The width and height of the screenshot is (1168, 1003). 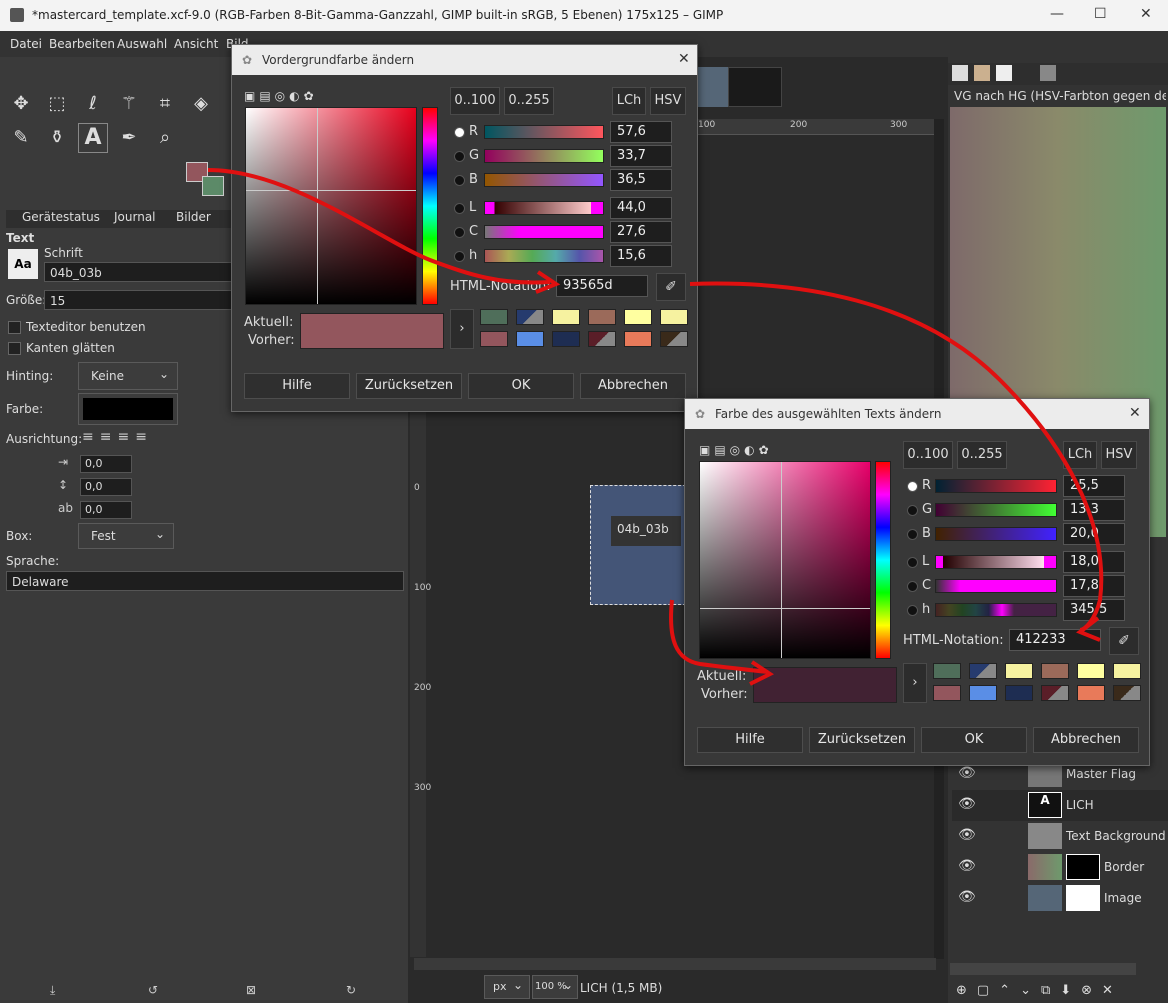 I want to click on font-preview-icon: Aa, so click(x=23, y=264).